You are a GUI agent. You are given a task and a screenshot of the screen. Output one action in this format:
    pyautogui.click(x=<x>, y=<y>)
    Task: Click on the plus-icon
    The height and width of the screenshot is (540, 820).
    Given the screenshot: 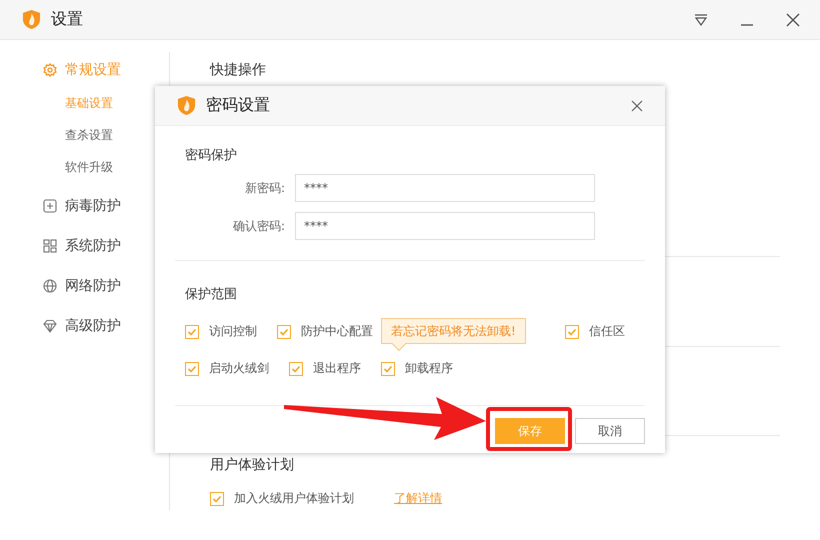 What is the action you would take?
    pyautogui.click(x=50, y=206)
    